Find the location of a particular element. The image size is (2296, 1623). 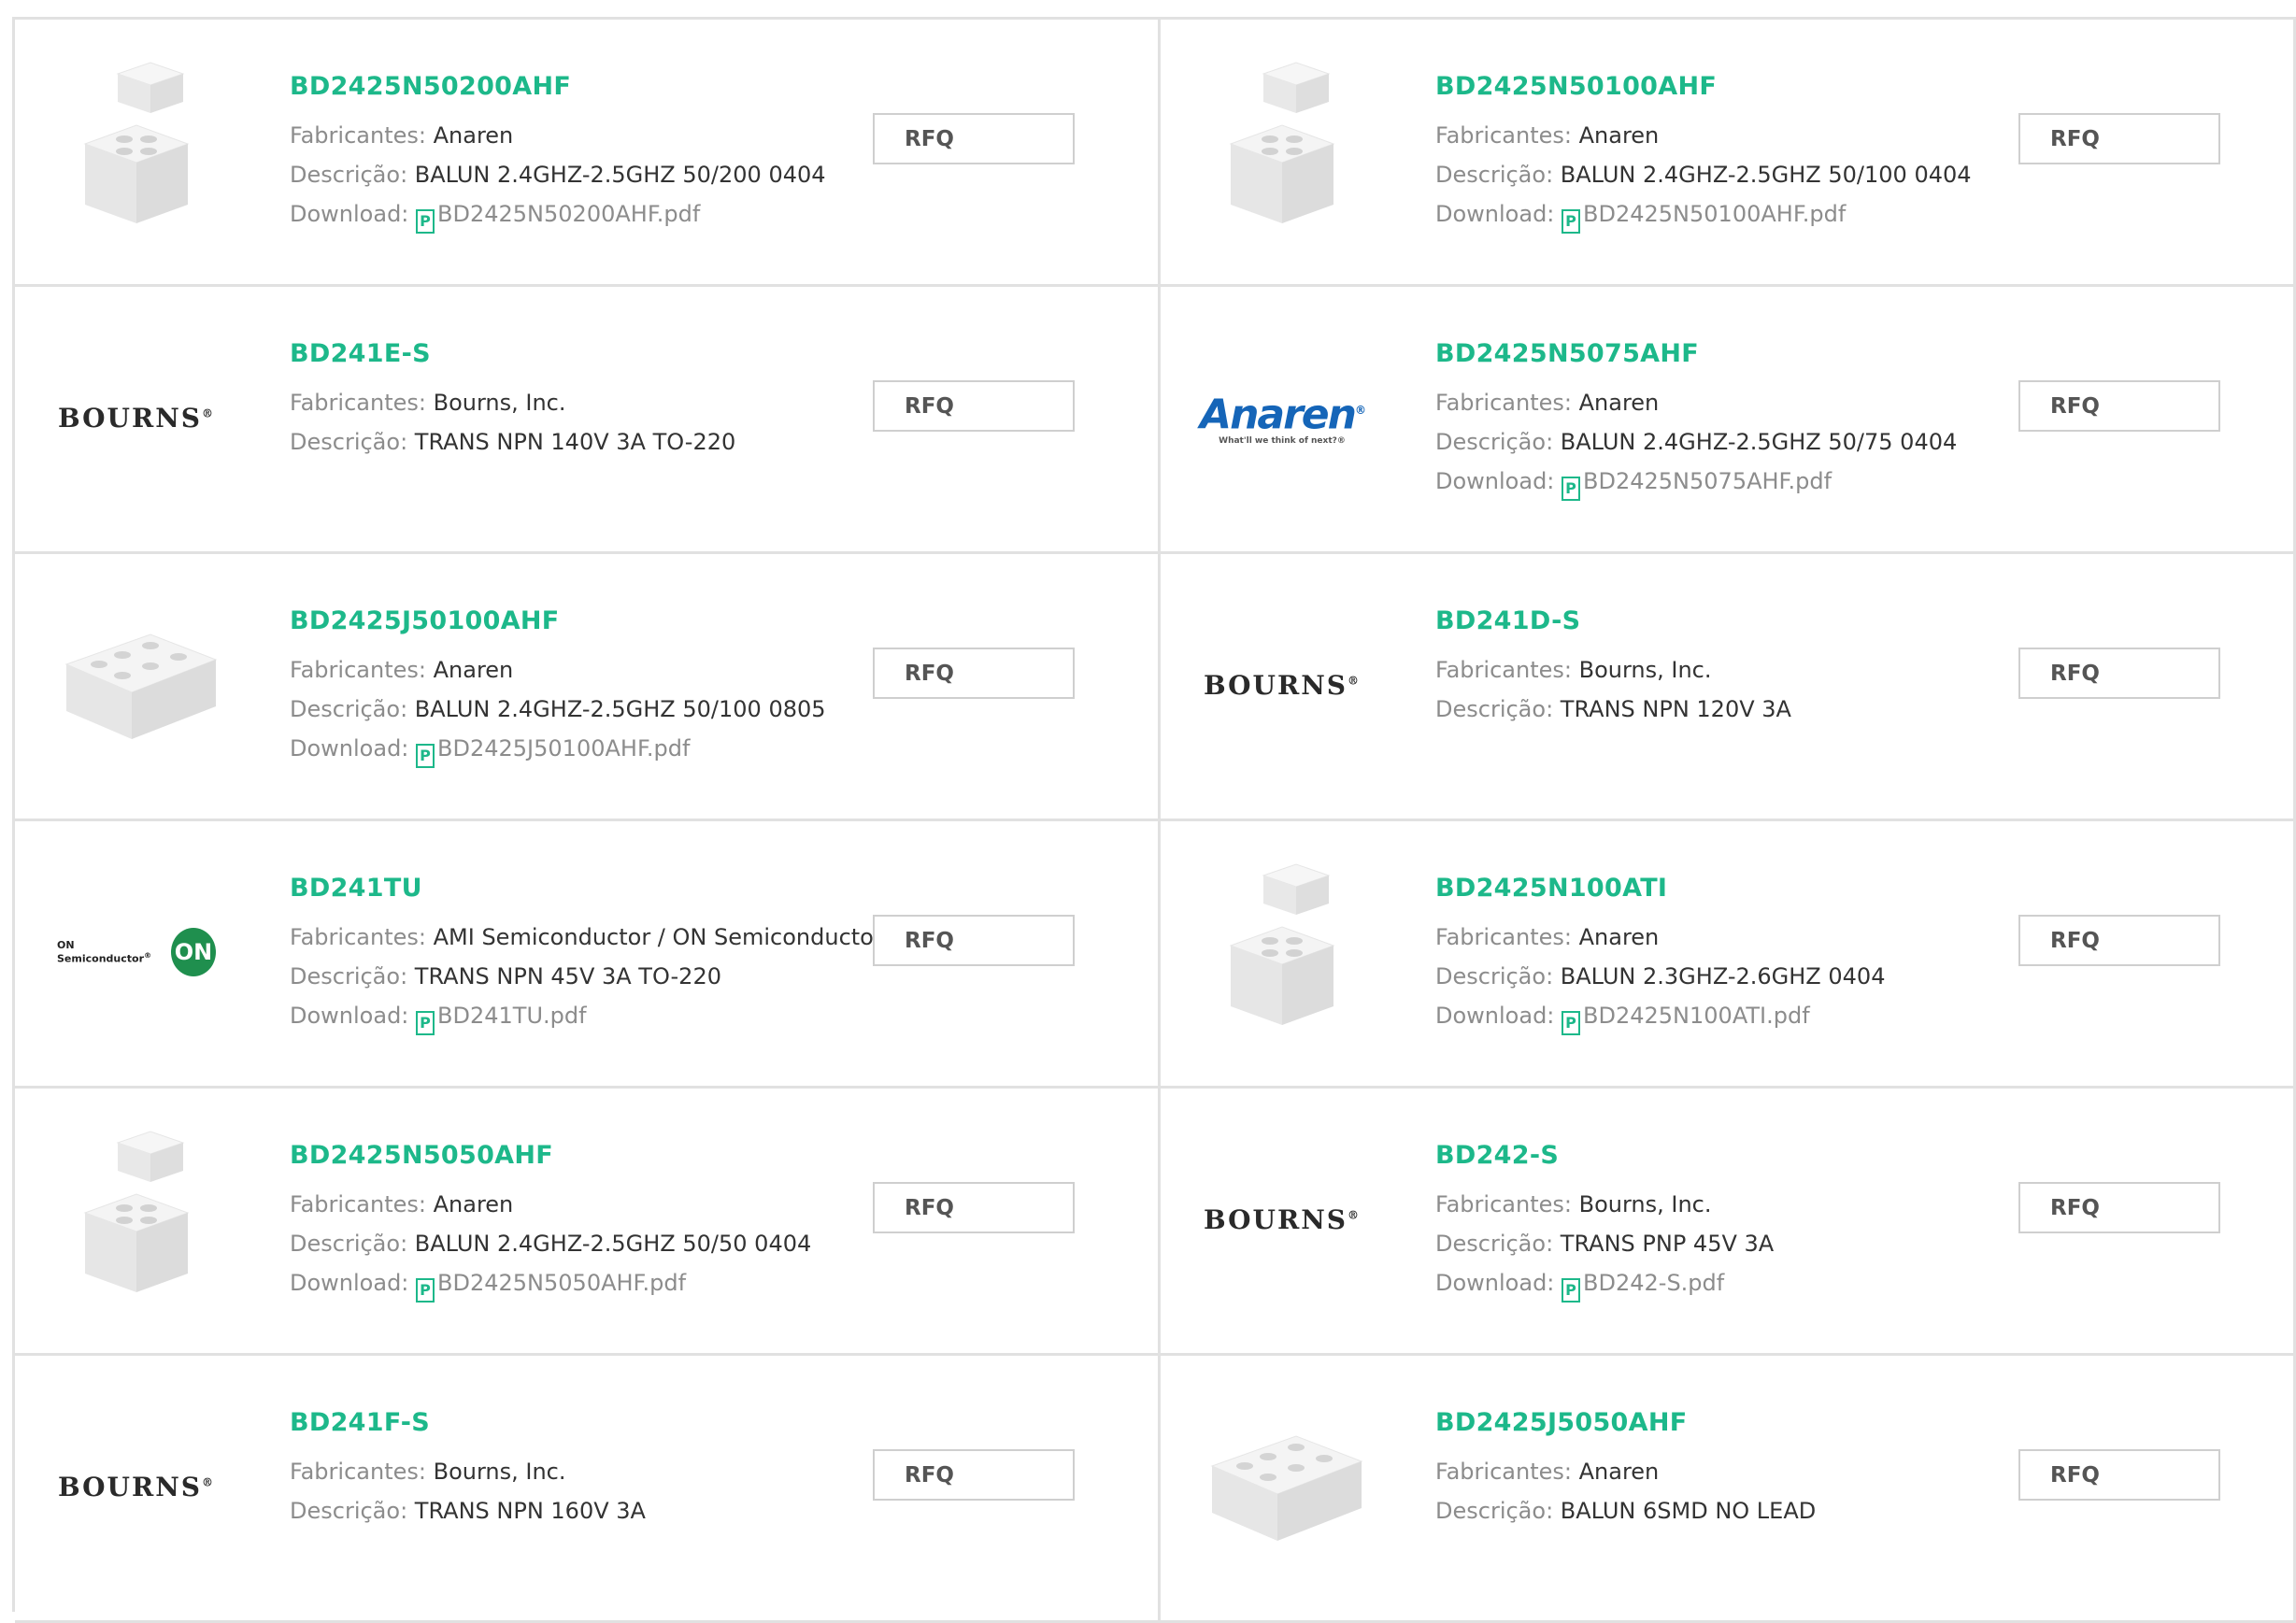

product-title-link: BD2425N50100AHF is located at coordinates (1576, 86).